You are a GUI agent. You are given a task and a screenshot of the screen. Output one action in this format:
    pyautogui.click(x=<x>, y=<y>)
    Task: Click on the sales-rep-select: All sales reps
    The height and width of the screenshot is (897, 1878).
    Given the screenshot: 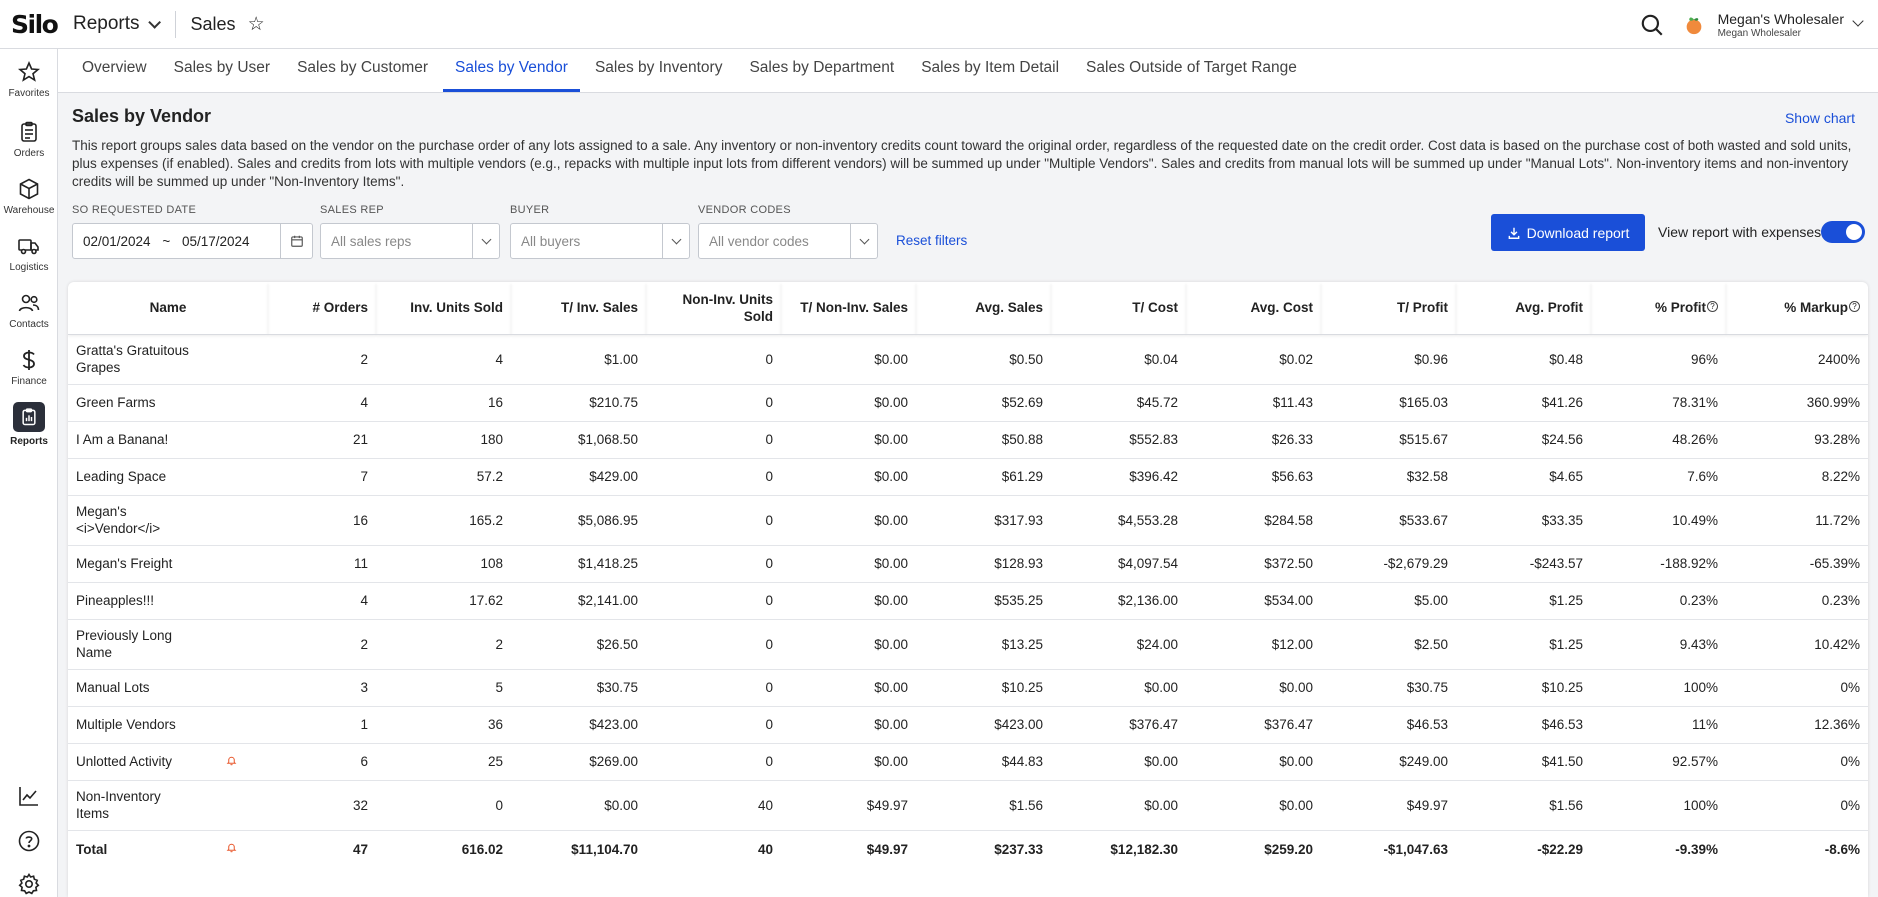 What is the action you would take?
    pyautogui.click(x=410, y=241)
    